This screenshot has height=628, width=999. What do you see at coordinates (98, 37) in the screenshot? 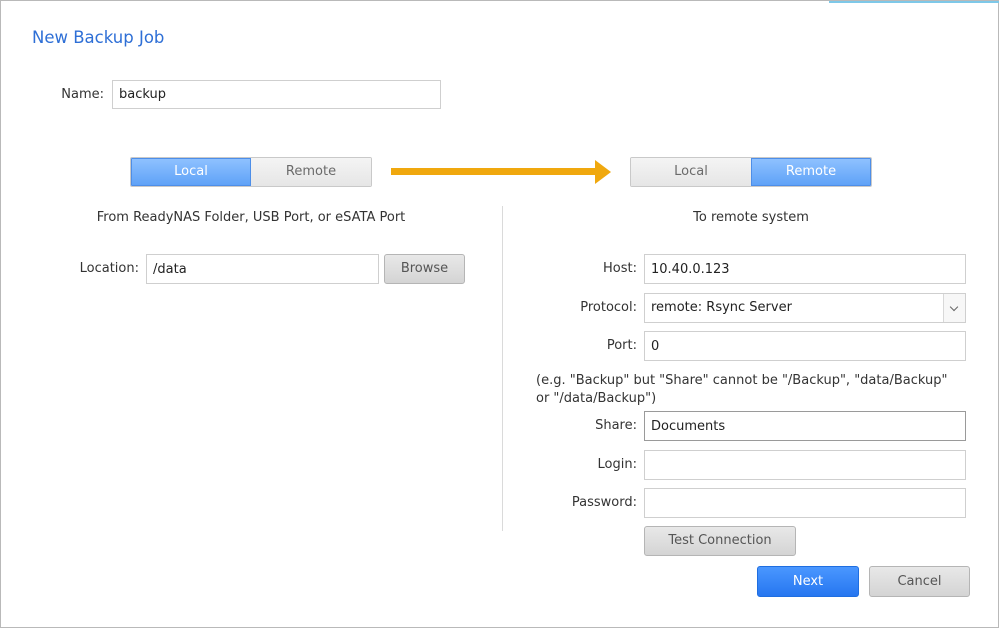
I see `dialog-title: New Backup Job` at bounding box center [98, 37].